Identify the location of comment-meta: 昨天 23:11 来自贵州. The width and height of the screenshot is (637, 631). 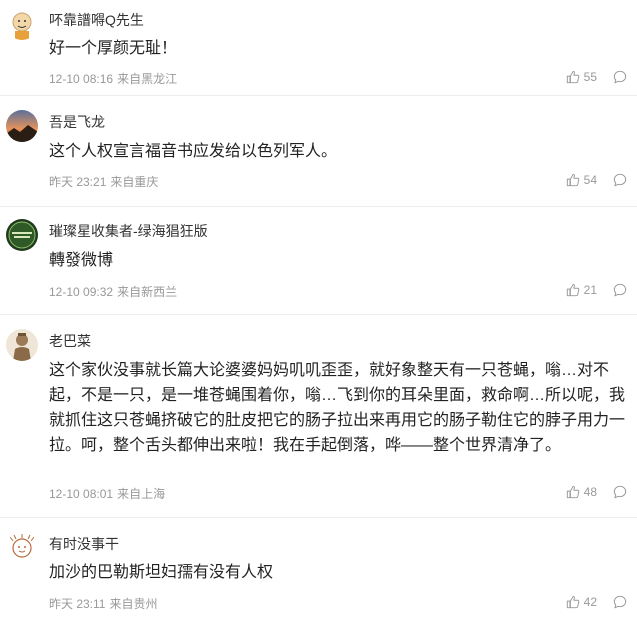
(103, 603).